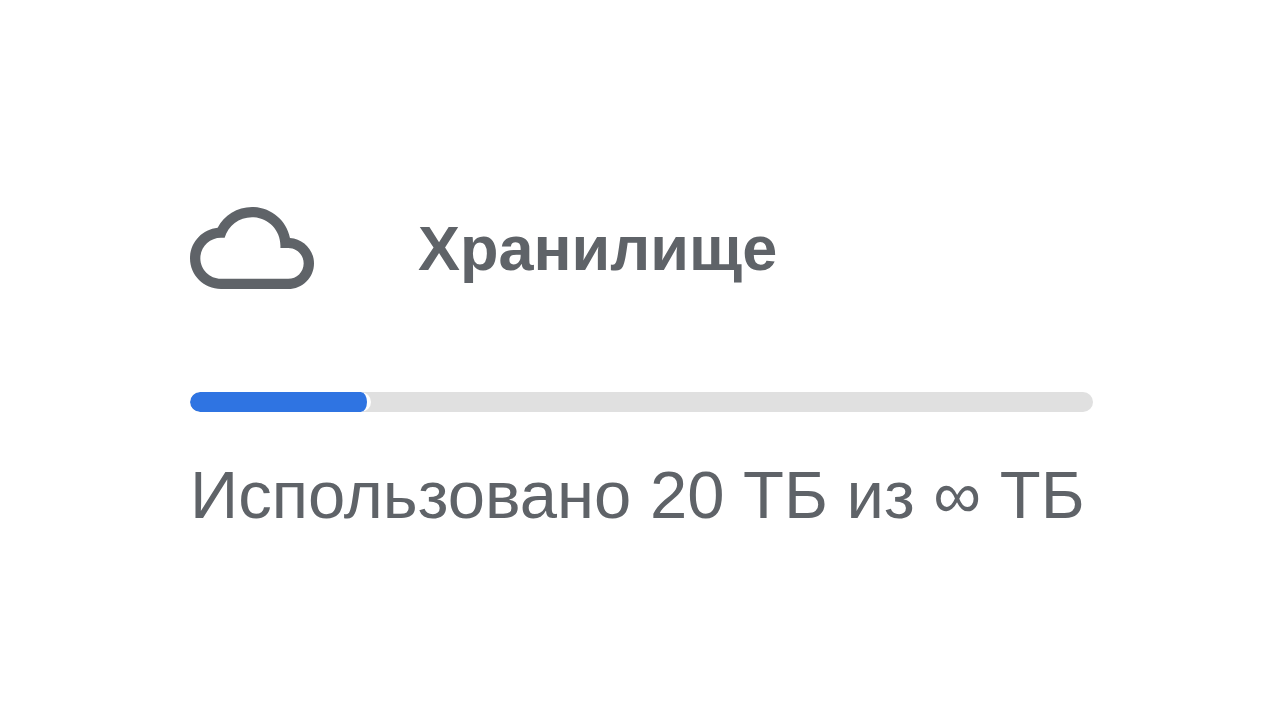 This screenshot has height=720, width=1280. What do you see at coordinates (638, 494) in the screenshot?
I see `storage-usage-caption: Использовано 20 ТБ из ∞ ТБ` at bounding box center [638, 494].